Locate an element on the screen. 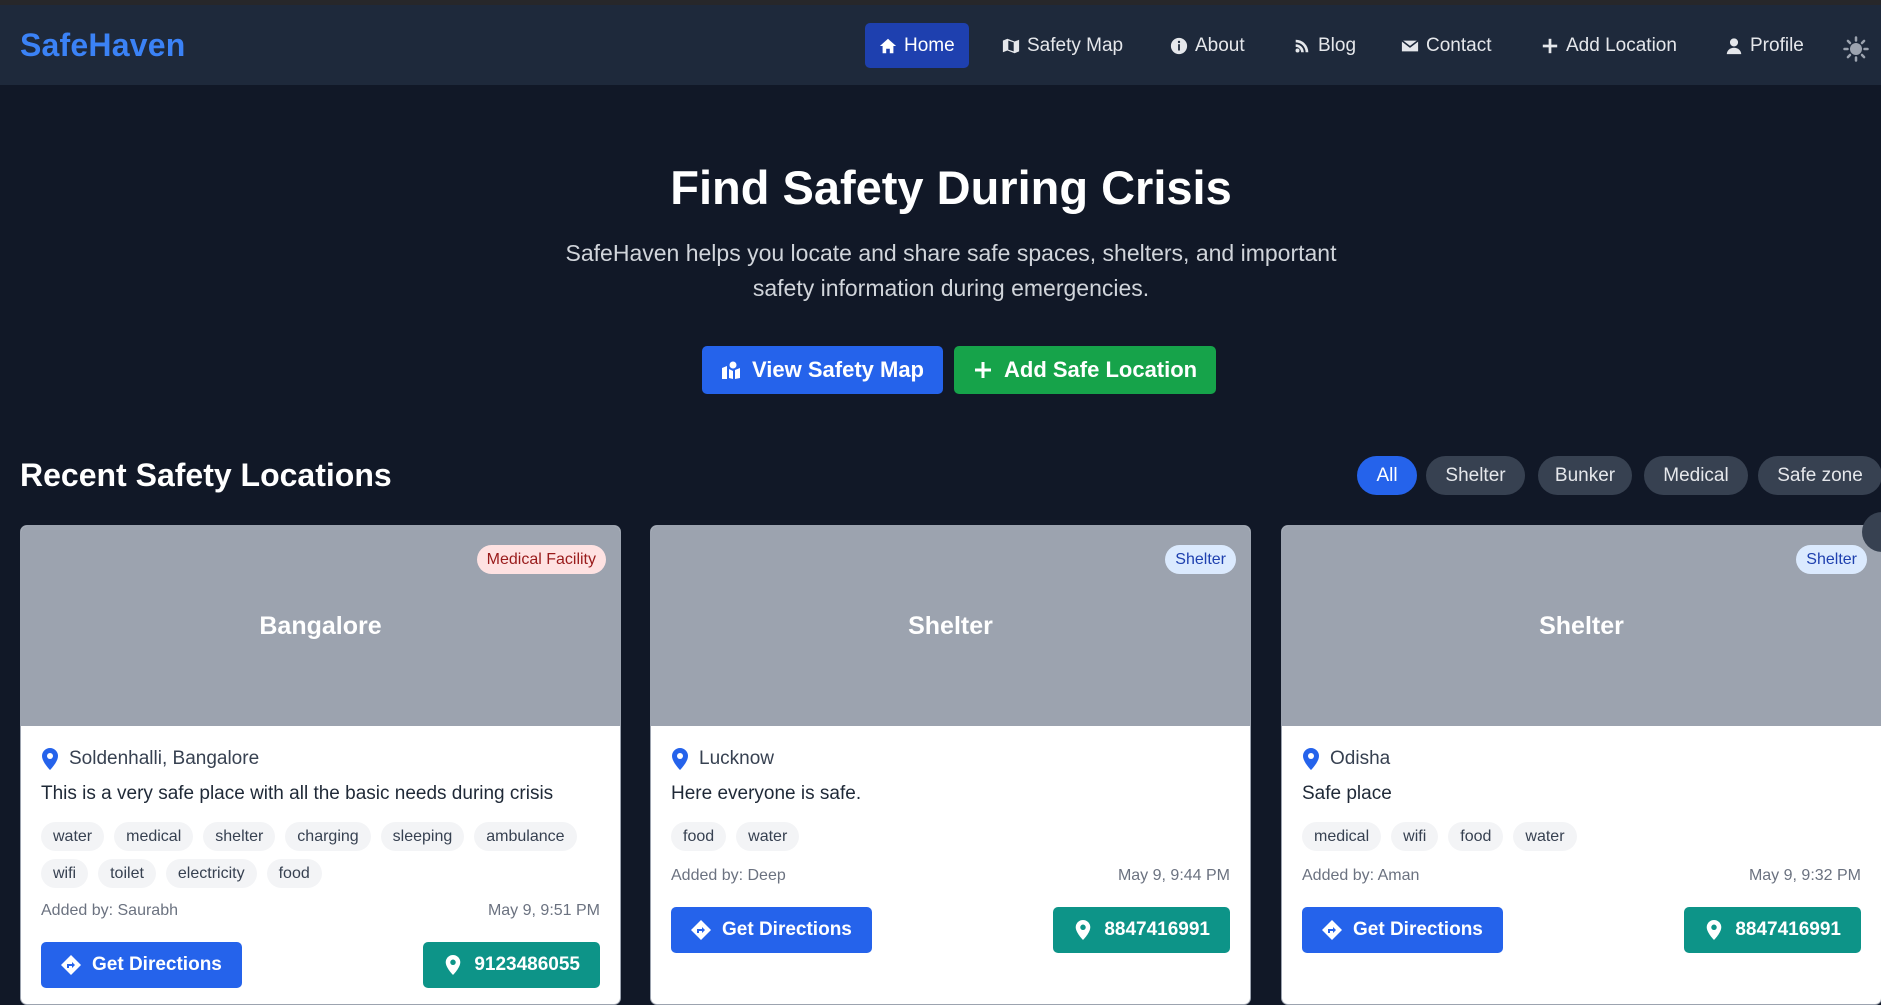 The image size is (1881, 1005). added-by: Added by: Aman is located at coordinates (1361, 875).